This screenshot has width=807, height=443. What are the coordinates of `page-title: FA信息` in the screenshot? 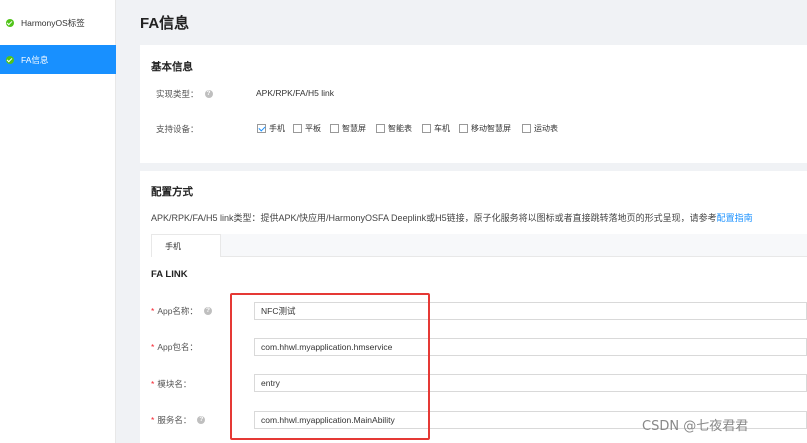 It's located at (165, 23).